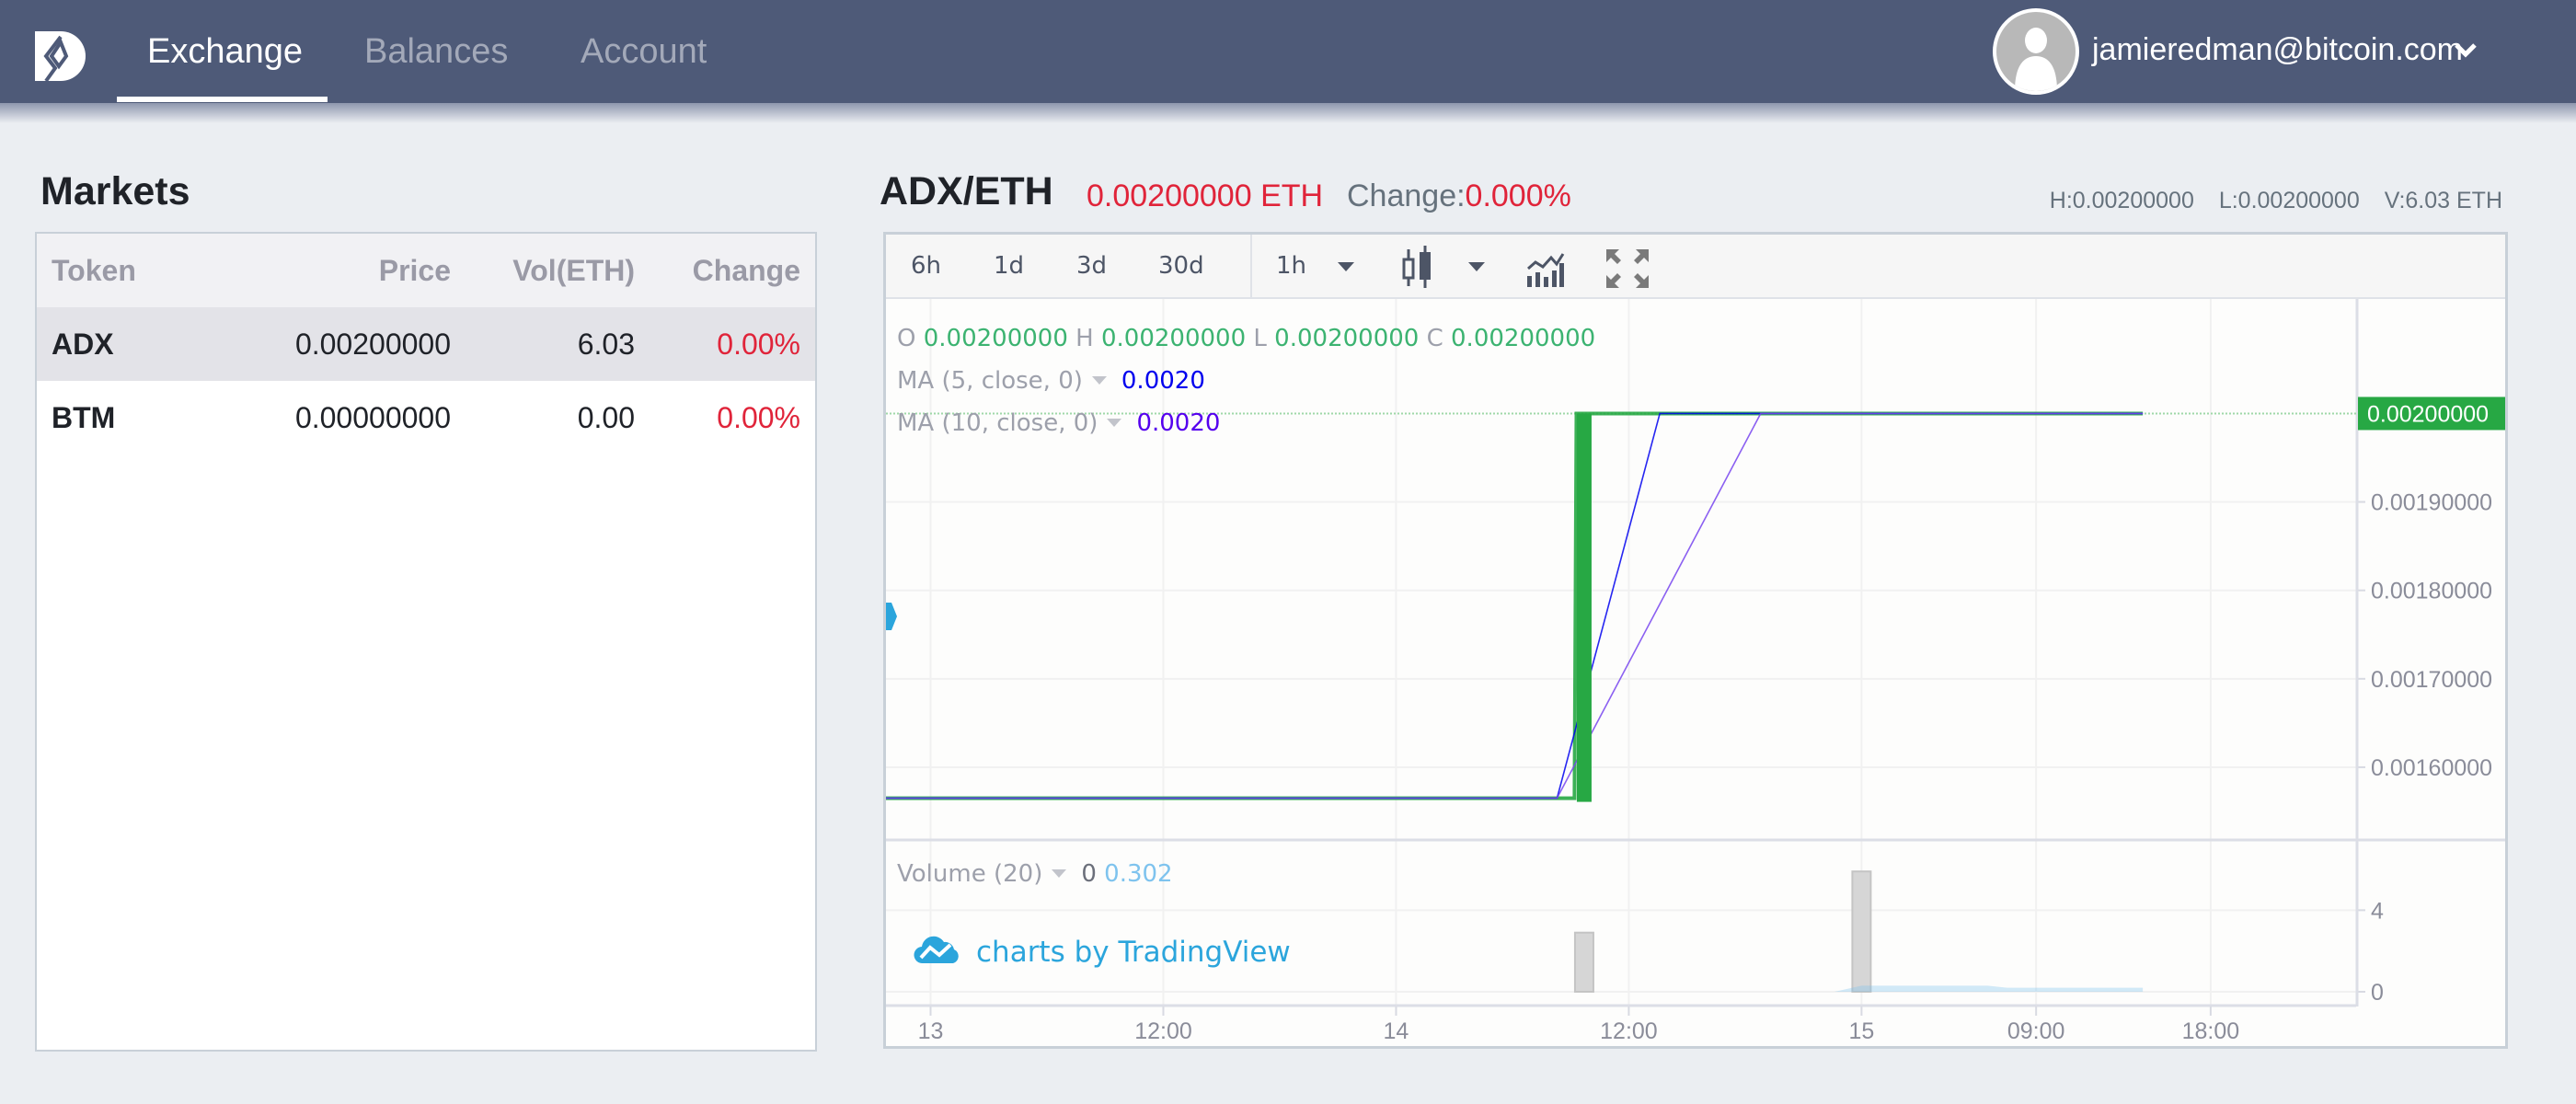 The height and width of the screenshot is (1104, 2576). What do you see at coordinates (1084, 338) in the screenshot?
I see `legend-high-label: H` at bounding box center [1084, 338].